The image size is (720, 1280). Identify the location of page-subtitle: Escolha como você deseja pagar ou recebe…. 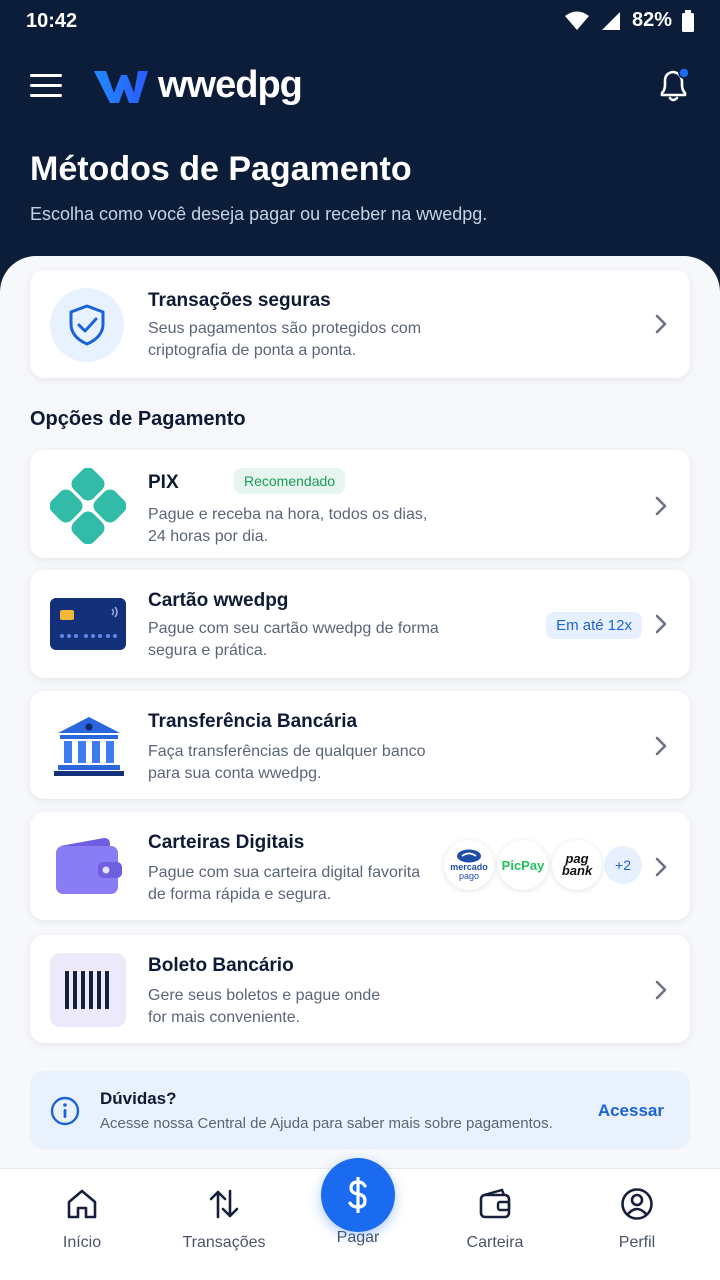
(259, 214).